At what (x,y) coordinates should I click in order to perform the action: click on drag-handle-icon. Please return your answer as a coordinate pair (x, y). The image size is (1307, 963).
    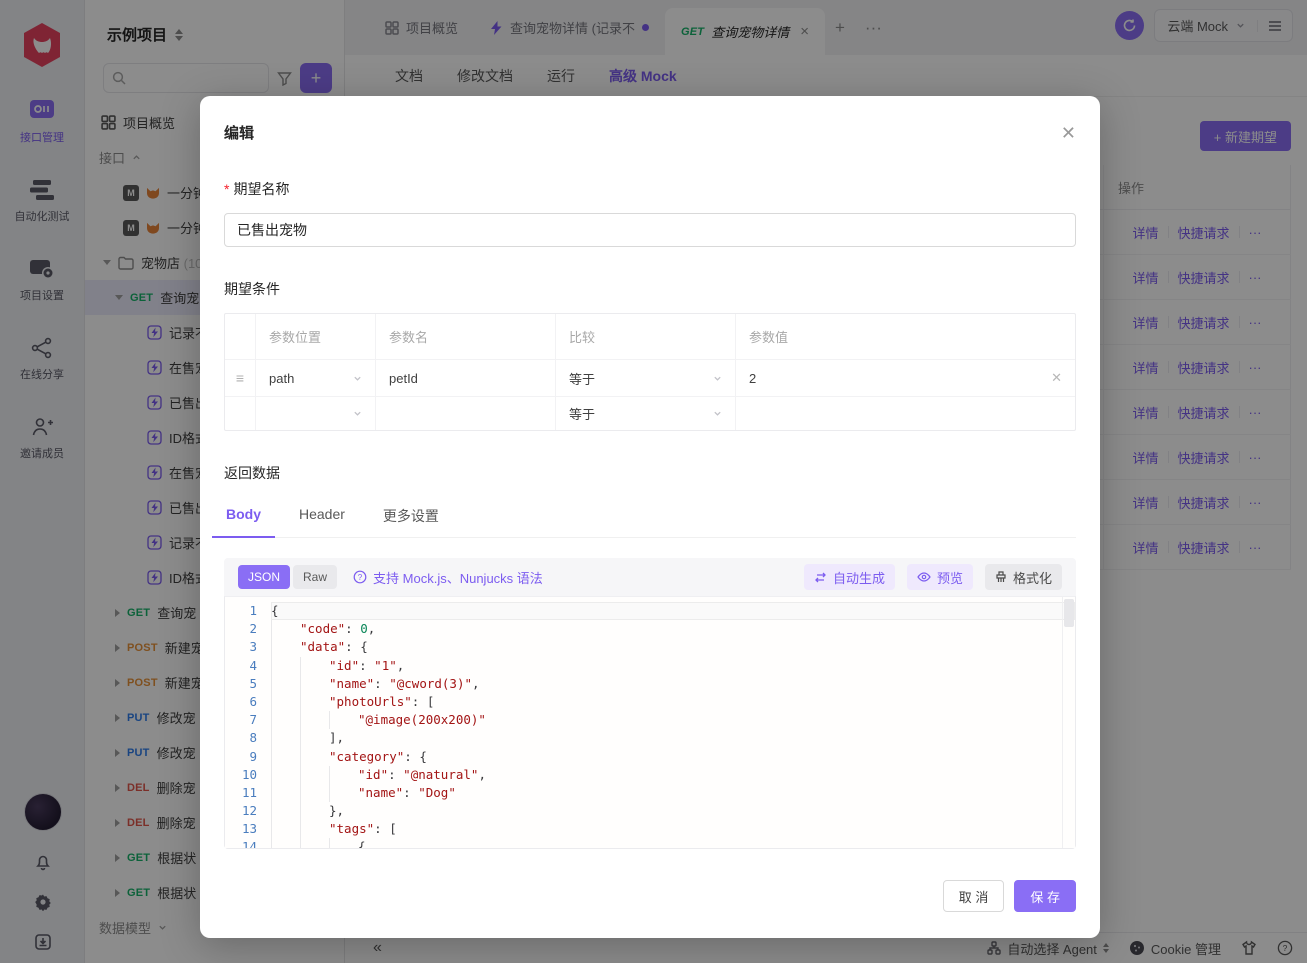
    Looking at the image, I should click on (240, 413).